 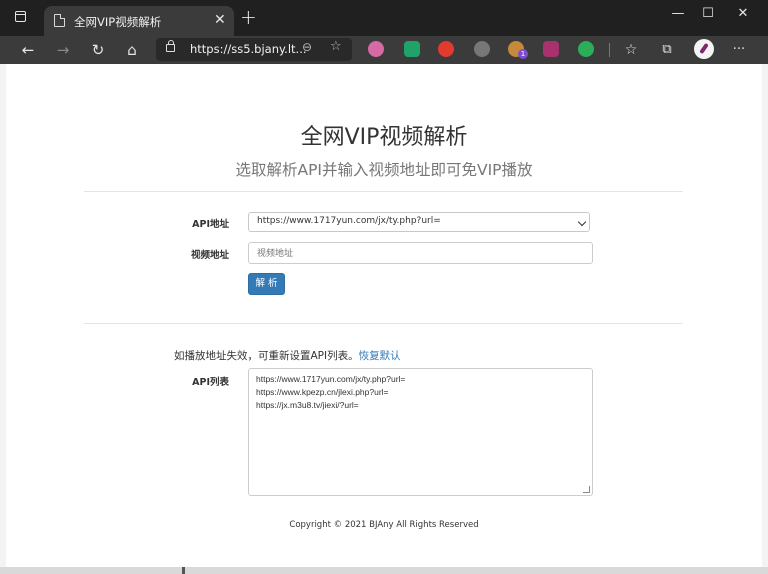 I want to click on home-button: ⌂, so click(x=132, y=50).